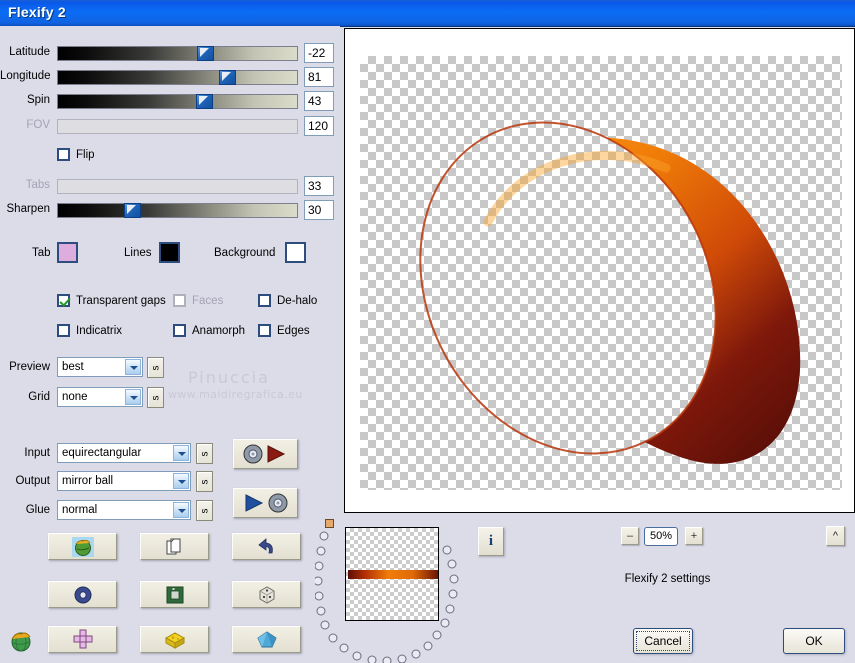  What do you see at coordinates (177, 210) in the screenshot?
I see `slider-sharpen` at bounding box center [177, 210].